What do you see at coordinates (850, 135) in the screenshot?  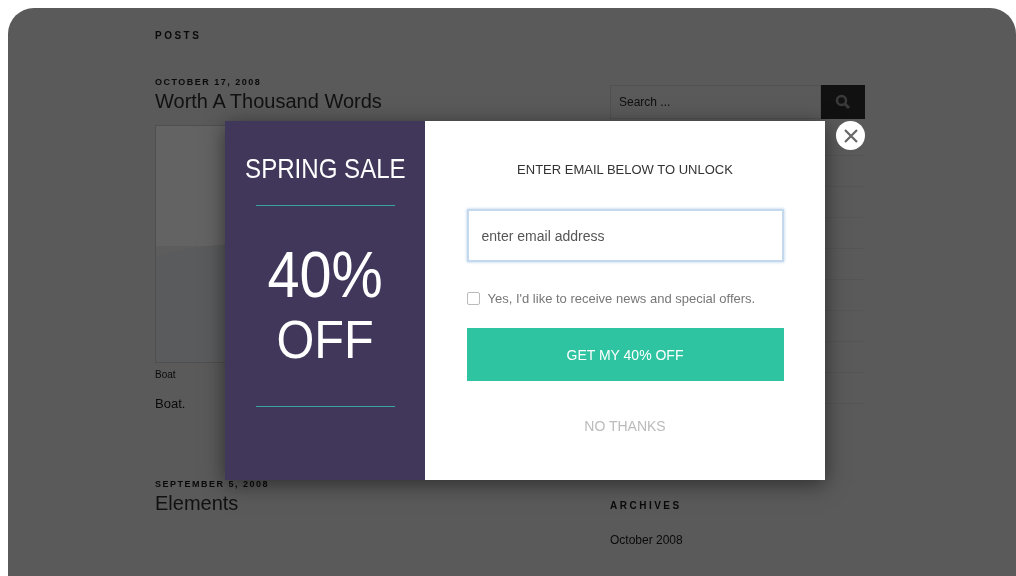 I see `close-icon` at bounding box center [850, 135].